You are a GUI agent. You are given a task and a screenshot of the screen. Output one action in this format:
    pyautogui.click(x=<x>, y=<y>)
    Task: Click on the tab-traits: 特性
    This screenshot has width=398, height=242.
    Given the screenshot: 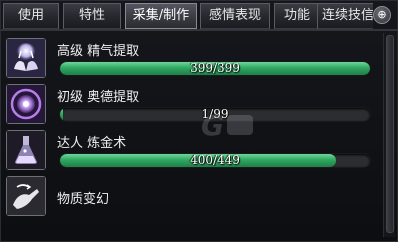 What is the action you would take?
    pyautogui.click(x=92, y=16)
    